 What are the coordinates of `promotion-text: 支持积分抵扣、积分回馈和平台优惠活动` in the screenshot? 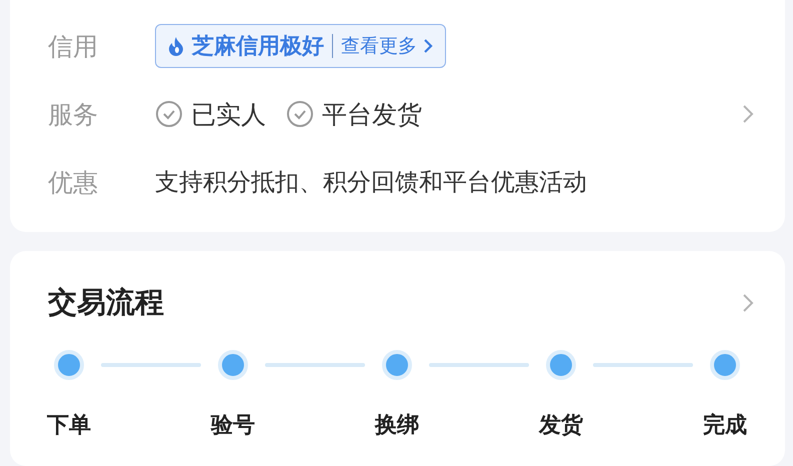 It's located at (371, 182).